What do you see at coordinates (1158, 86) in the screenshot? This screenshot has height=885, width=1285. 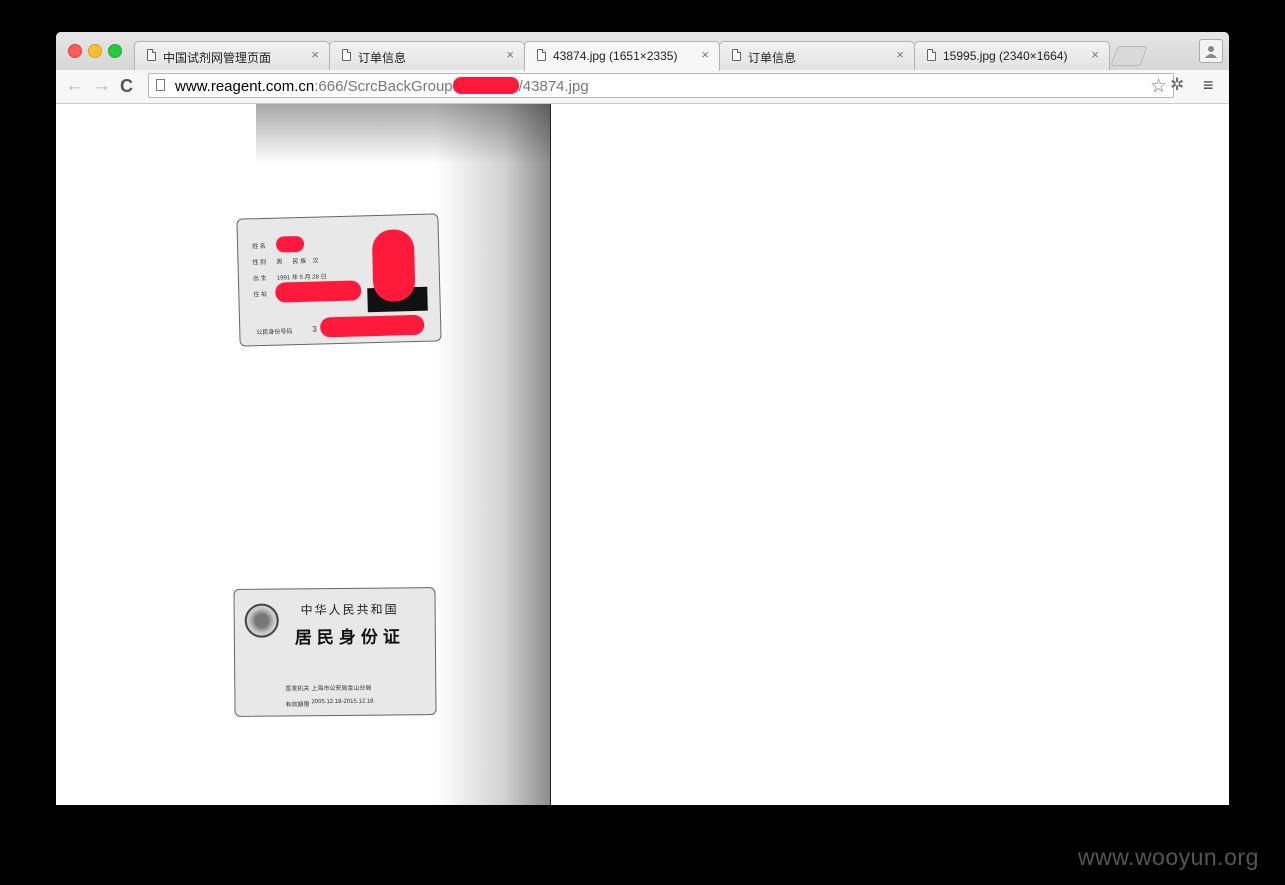 I see `bookmark-star-icon: ☆` at bounding box center [1158, 86].